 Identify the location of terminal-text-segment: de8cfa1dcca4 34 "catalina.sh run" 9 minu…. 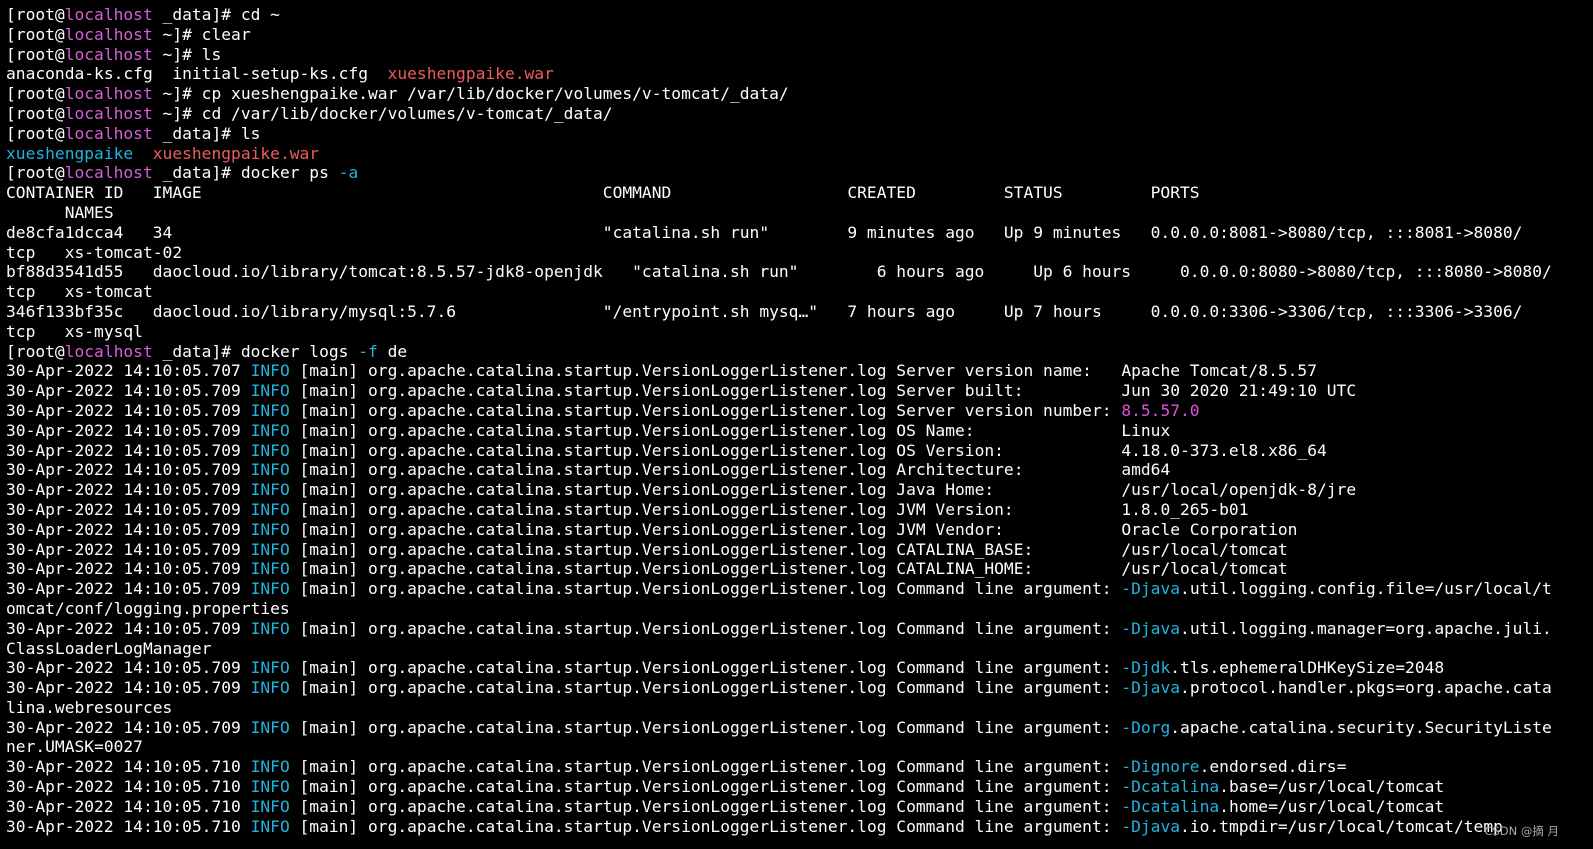
(764, 232).